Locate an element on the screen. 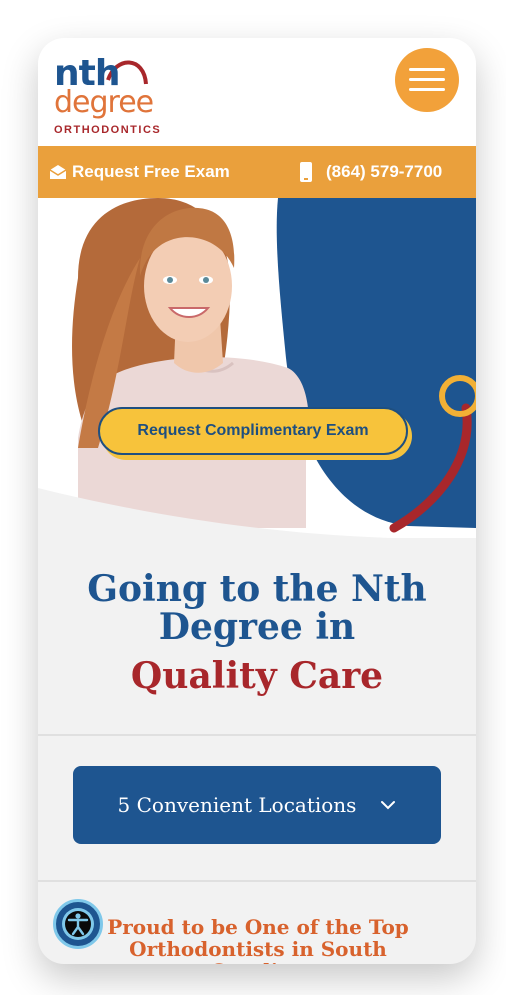  locations-label: 5 Convenient Locations is located at coordinates (237, 805).